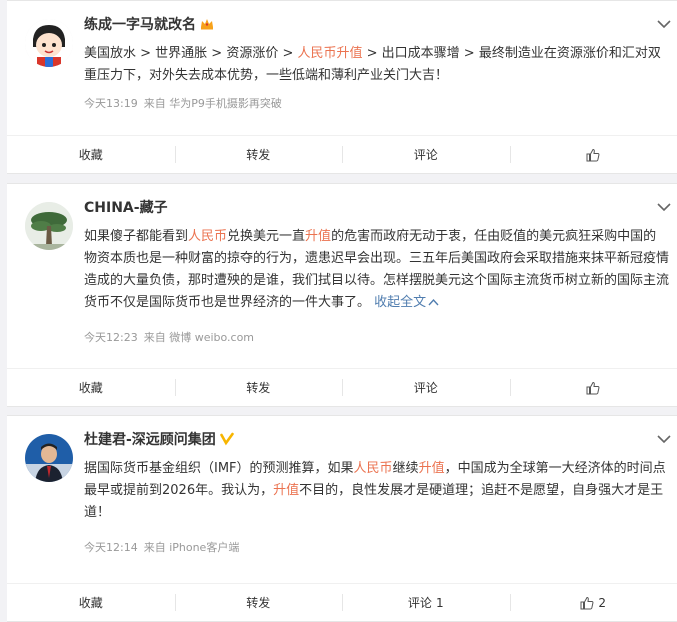 This screenshot has height=622, width=677. Describe the element at coordinates (400, 302) in the screenshot. I see `collapse-label: 收起全文` at that location.